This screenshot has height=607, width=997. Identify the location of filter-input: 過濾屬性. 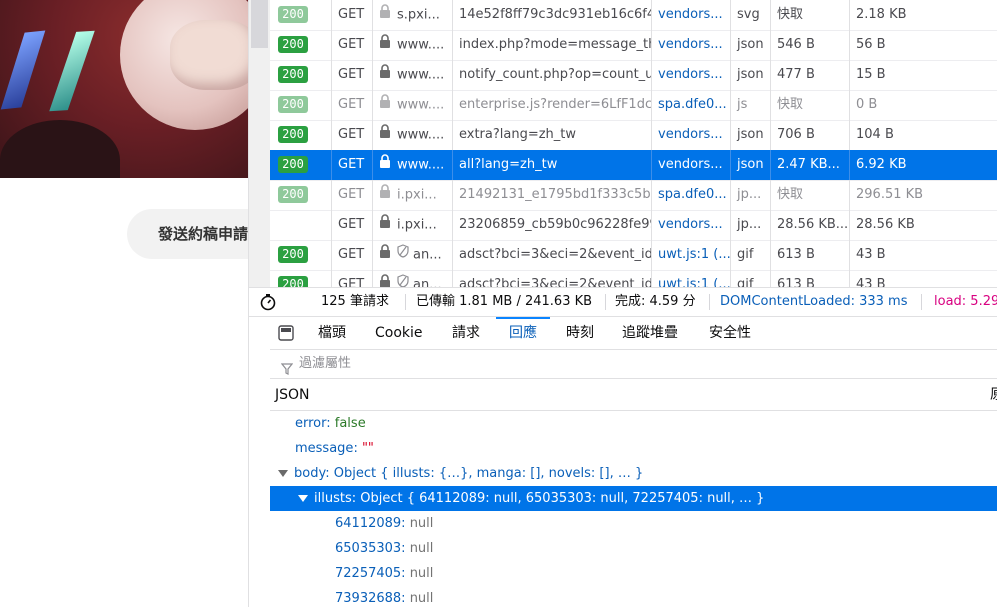
(325, 364).